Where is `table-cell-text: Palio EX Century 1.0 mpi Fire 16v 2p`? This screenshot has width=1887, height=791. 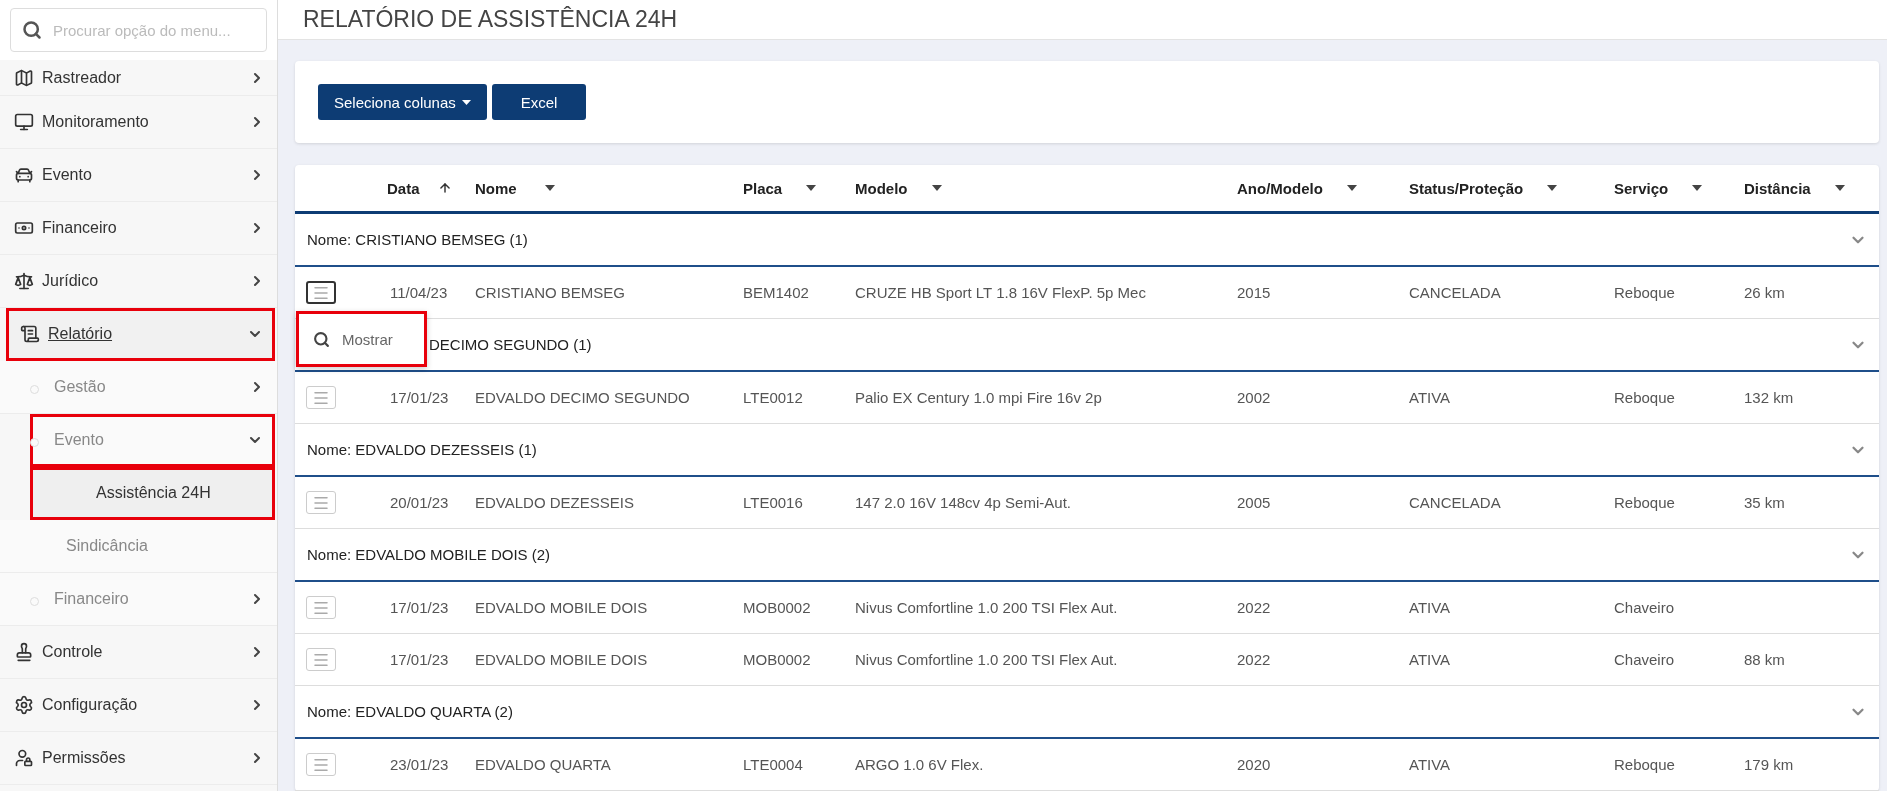
table-cell-text: Palio EX Century 1.0 mpi Fire 16v 2p is located at coordinates (979, 397).